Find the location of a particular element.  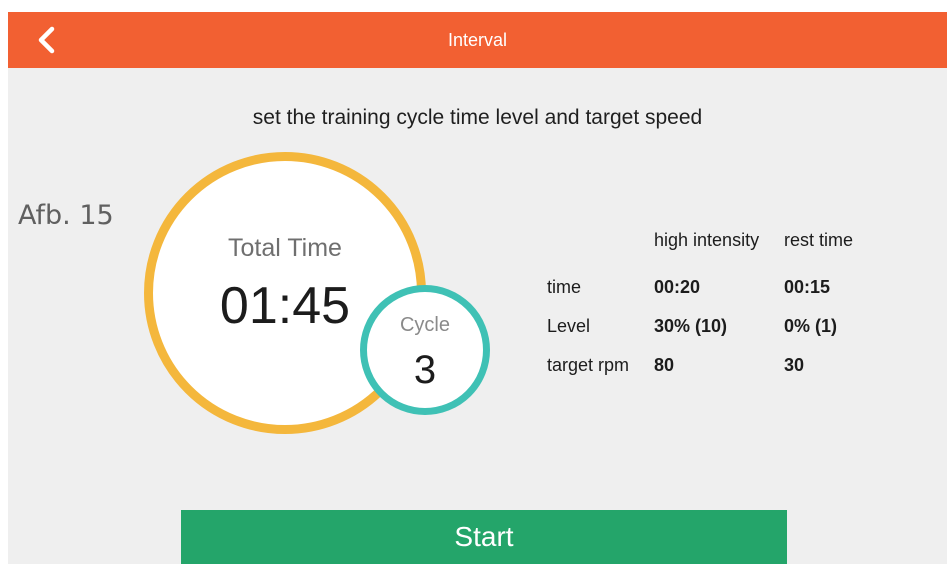

cycle-label: Cycle is located at coordinates (424, 325).